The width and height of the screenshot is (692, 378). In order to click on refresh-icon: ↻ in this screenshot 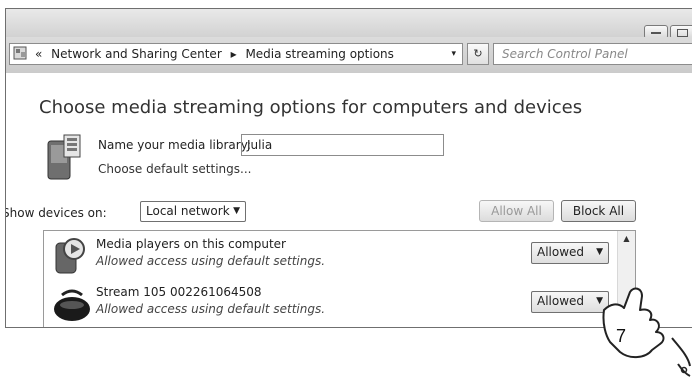, I will do `click(478, 54)`.